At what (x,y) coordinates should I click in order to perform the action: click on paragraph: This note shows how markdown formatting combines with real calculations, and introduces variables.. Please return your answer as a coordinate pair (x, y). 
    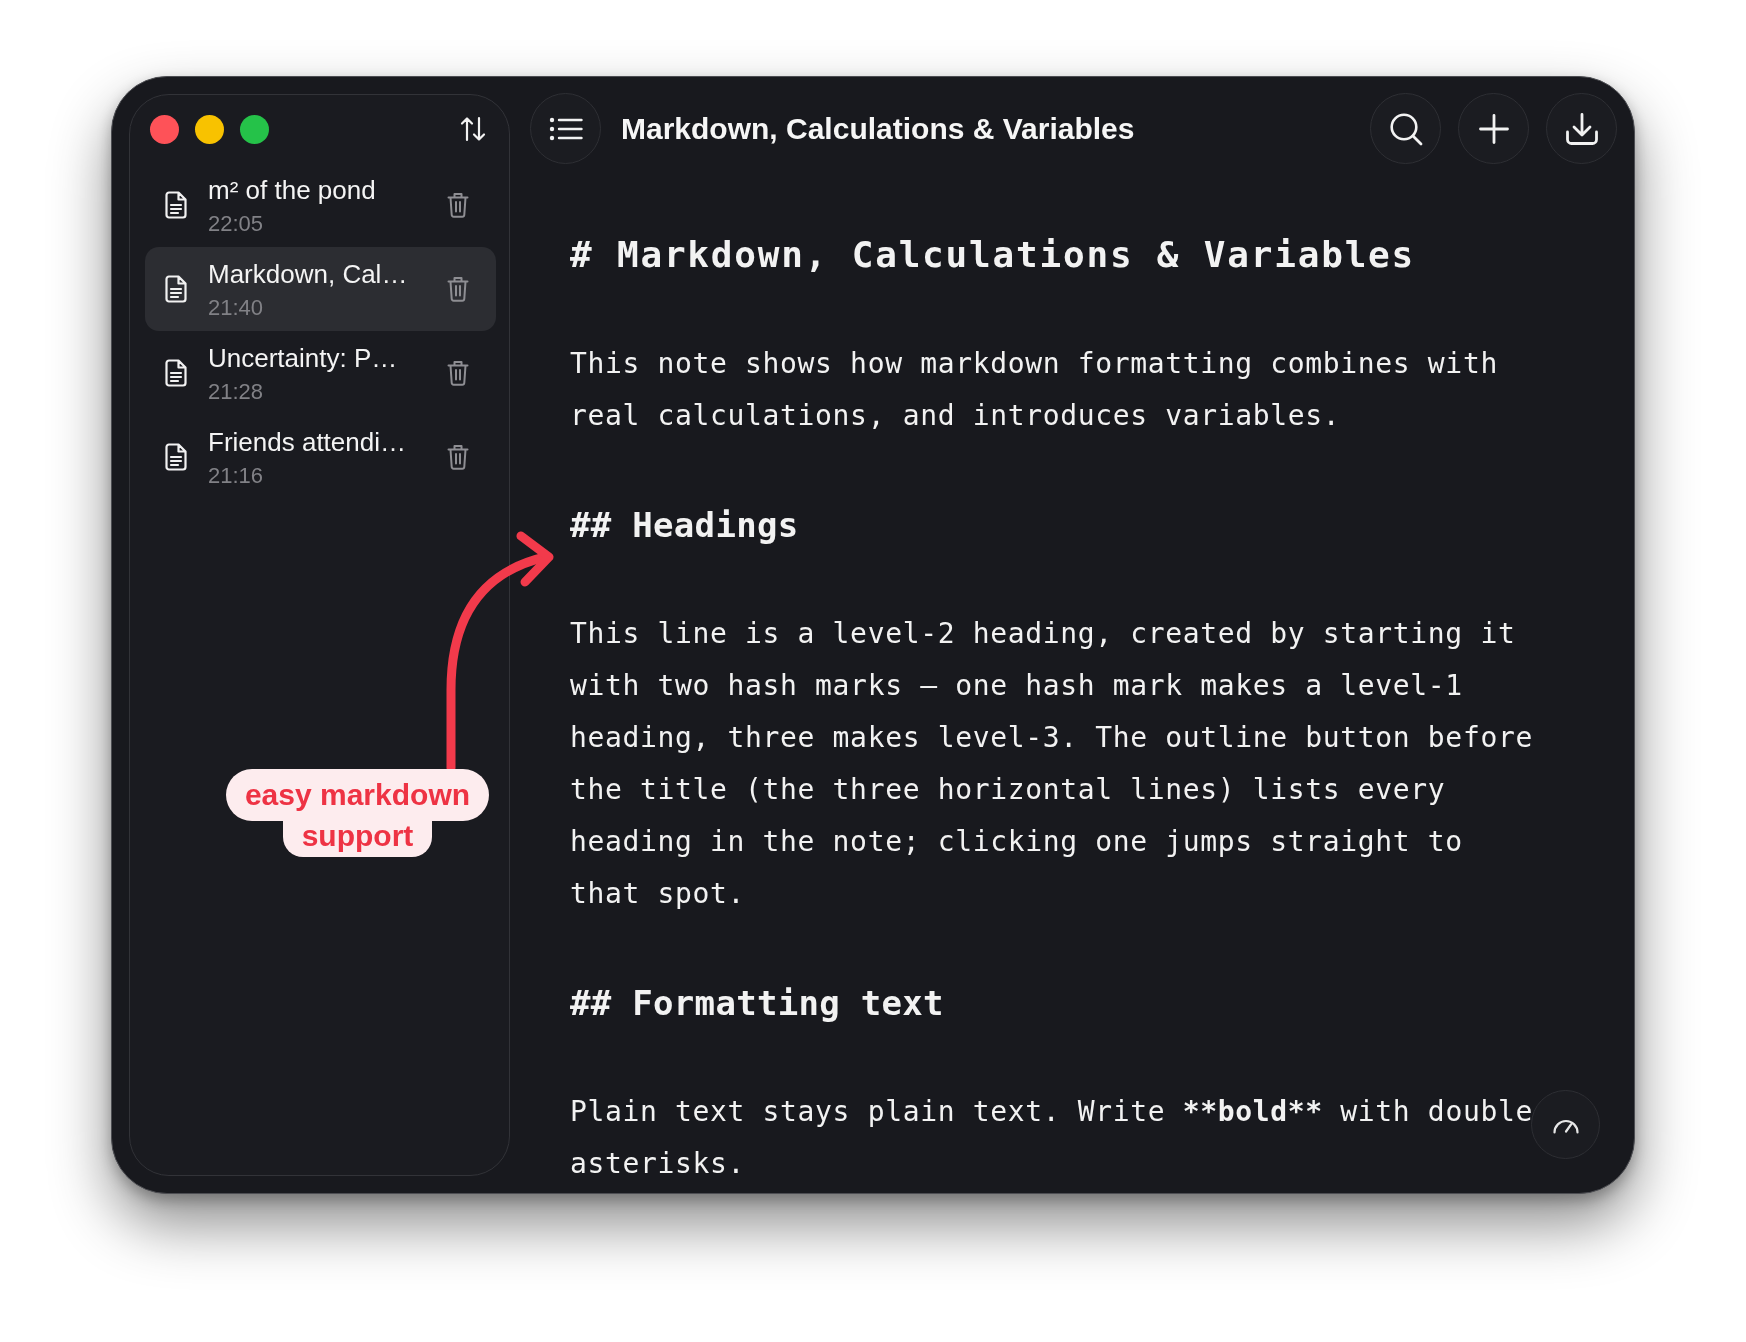
    Looking at the image, I should click on (1034, 390).